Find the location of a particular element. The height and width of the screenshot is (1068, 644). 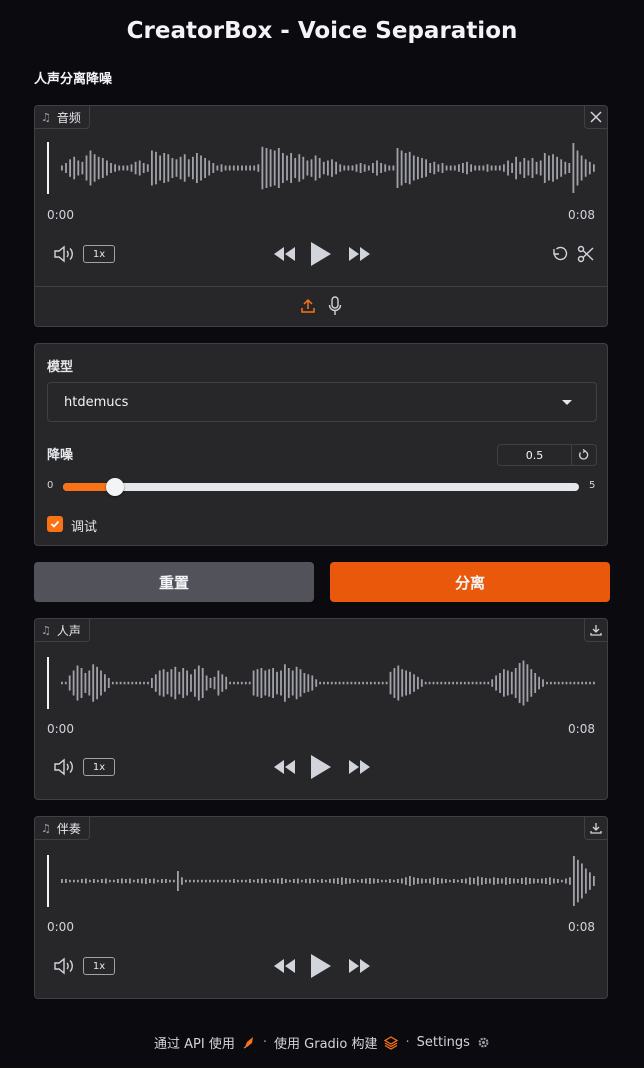

separate-button: 分离 is located at coordinates (470, 582).